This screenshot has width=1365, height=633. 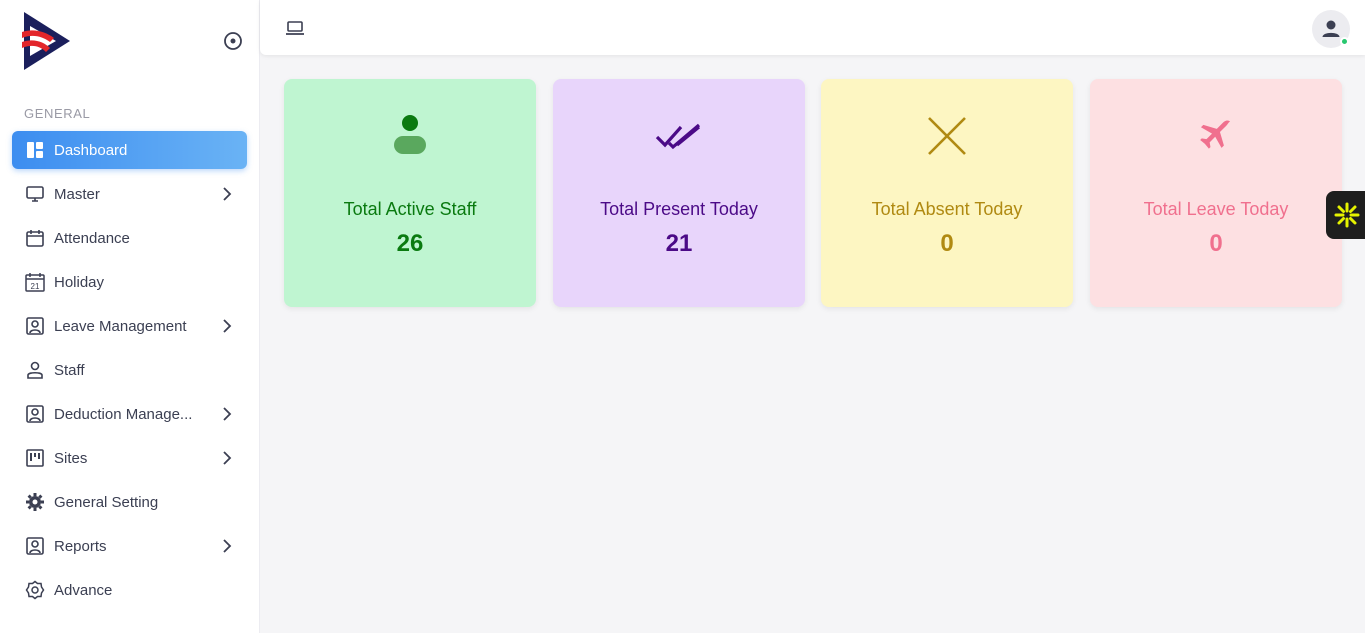 I want to click on sidebar-item-general-setting: General Setting, so click(x=129, y=502).